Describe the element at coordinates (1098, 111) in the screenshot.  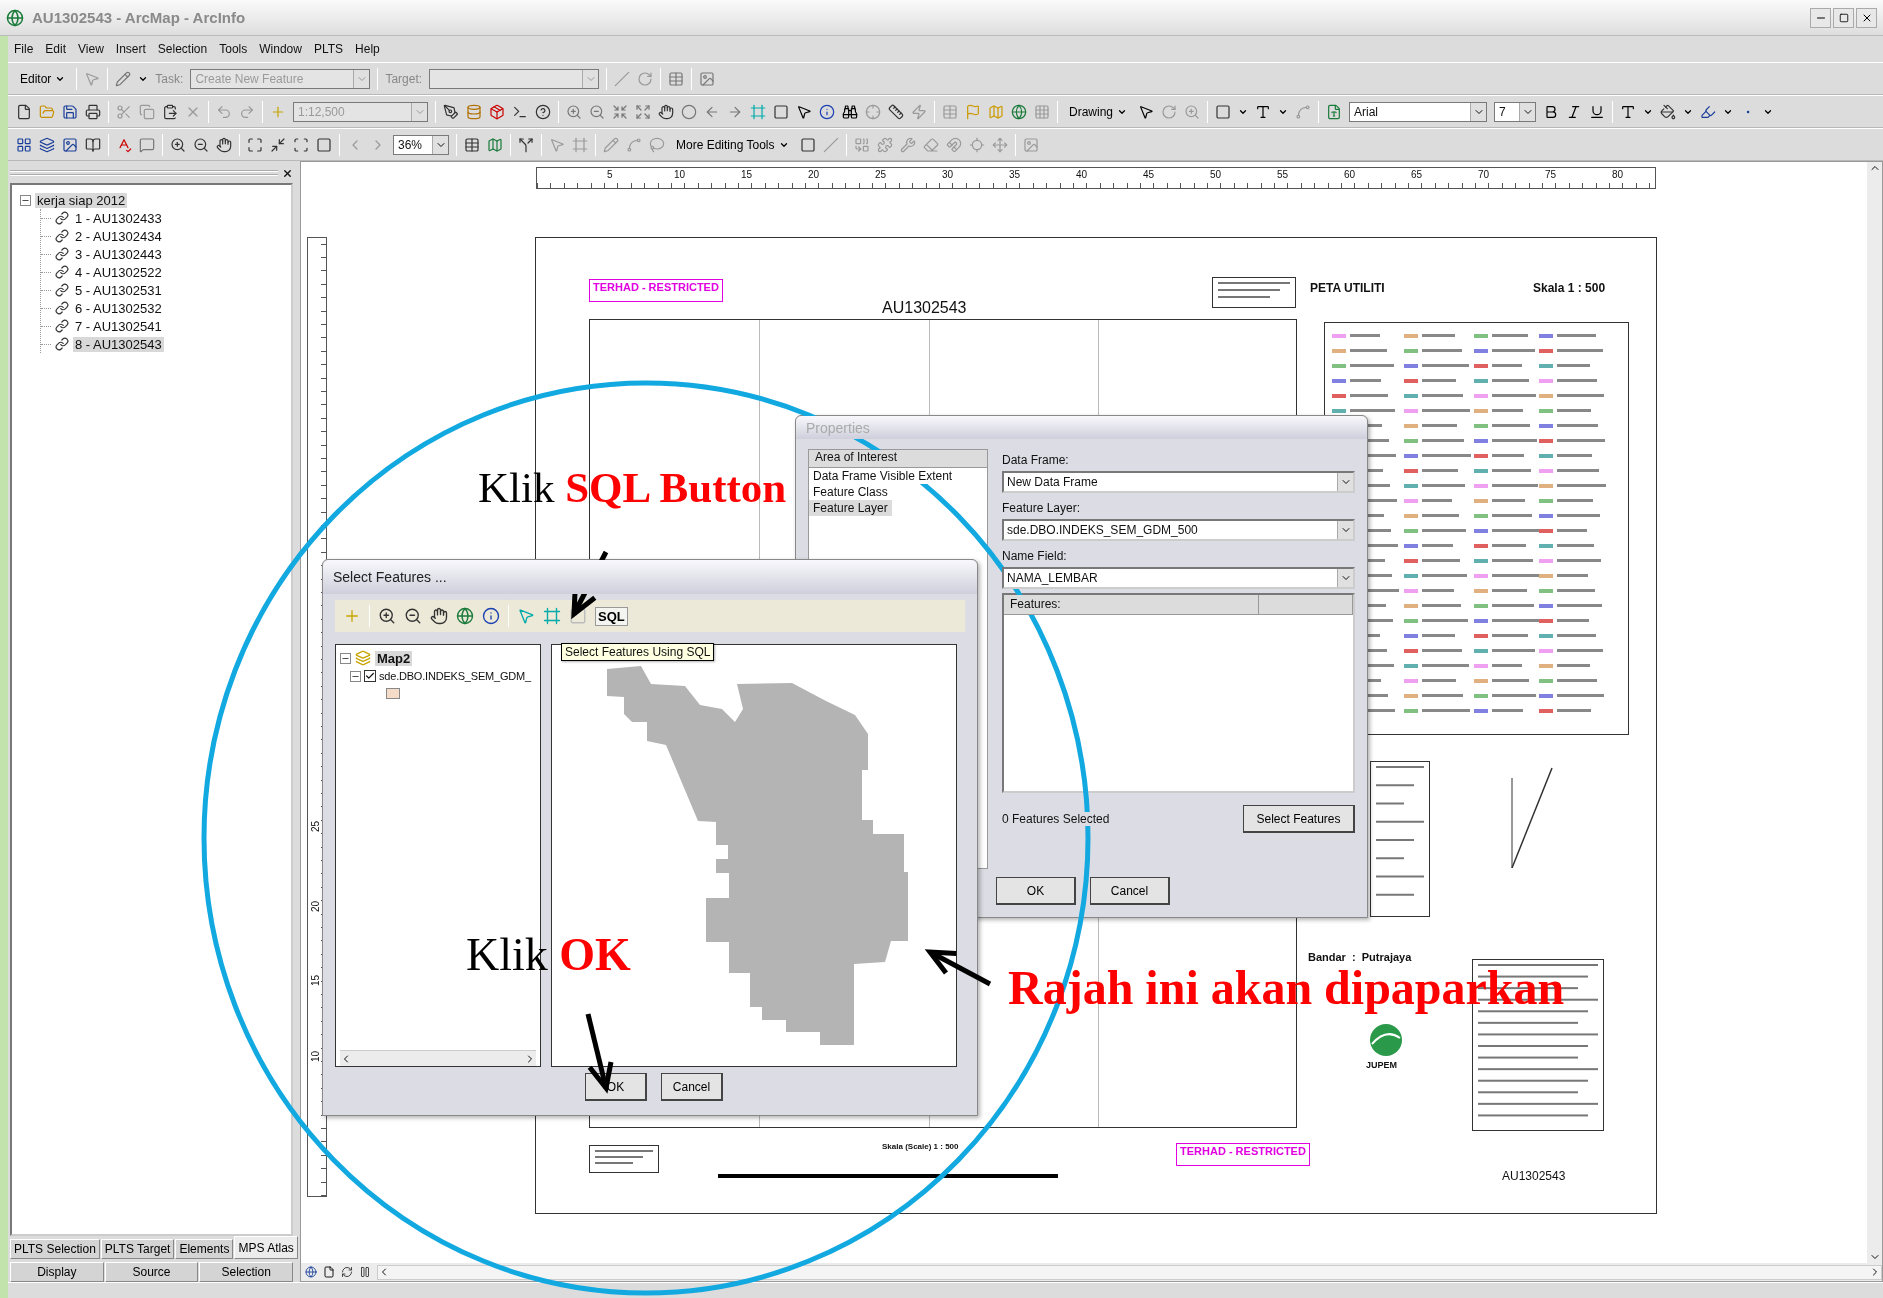
I see `drawing-menu-button: Drawing` at that location.